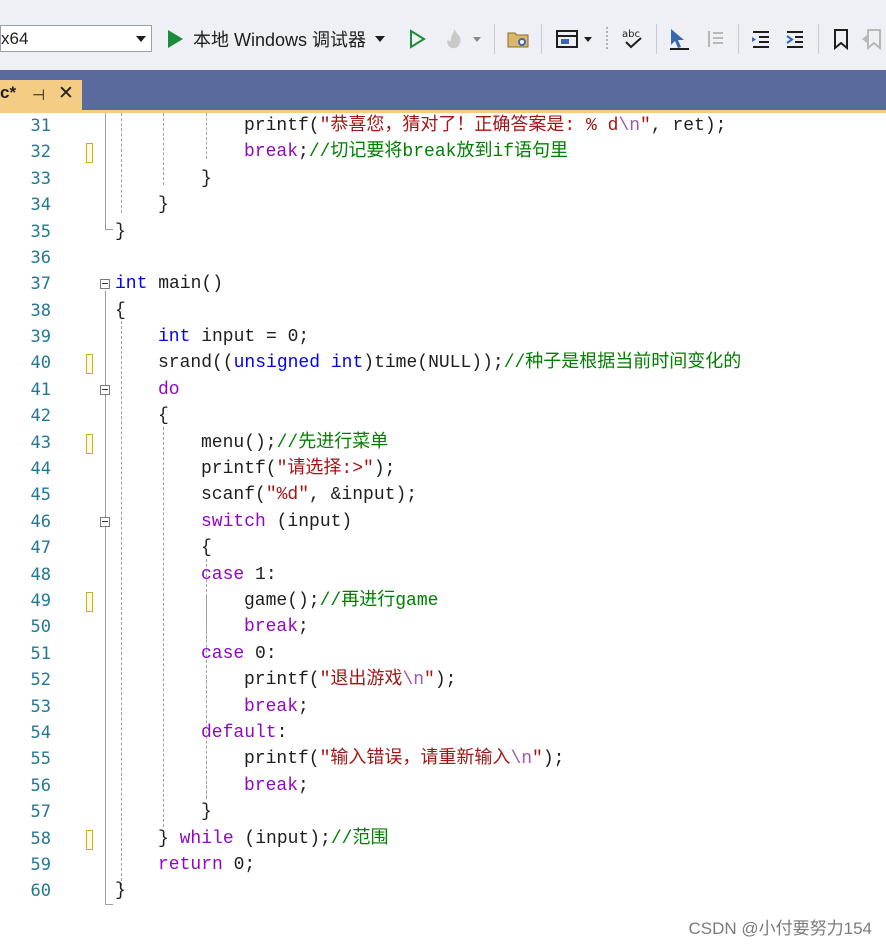 The height and width of the screenshot is (945, 886). What do you see at coordinates (40, 495) in the screenshot?
I see `line-number: 45` at bounding box center [40, 495].